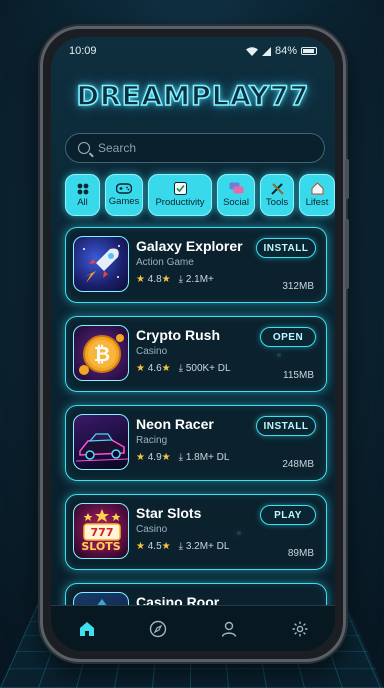 The width and height of the screenshot is (384, 688). Describe the element at coordinates (84, 148) in the screenshot. I see `search-icon` at that location.